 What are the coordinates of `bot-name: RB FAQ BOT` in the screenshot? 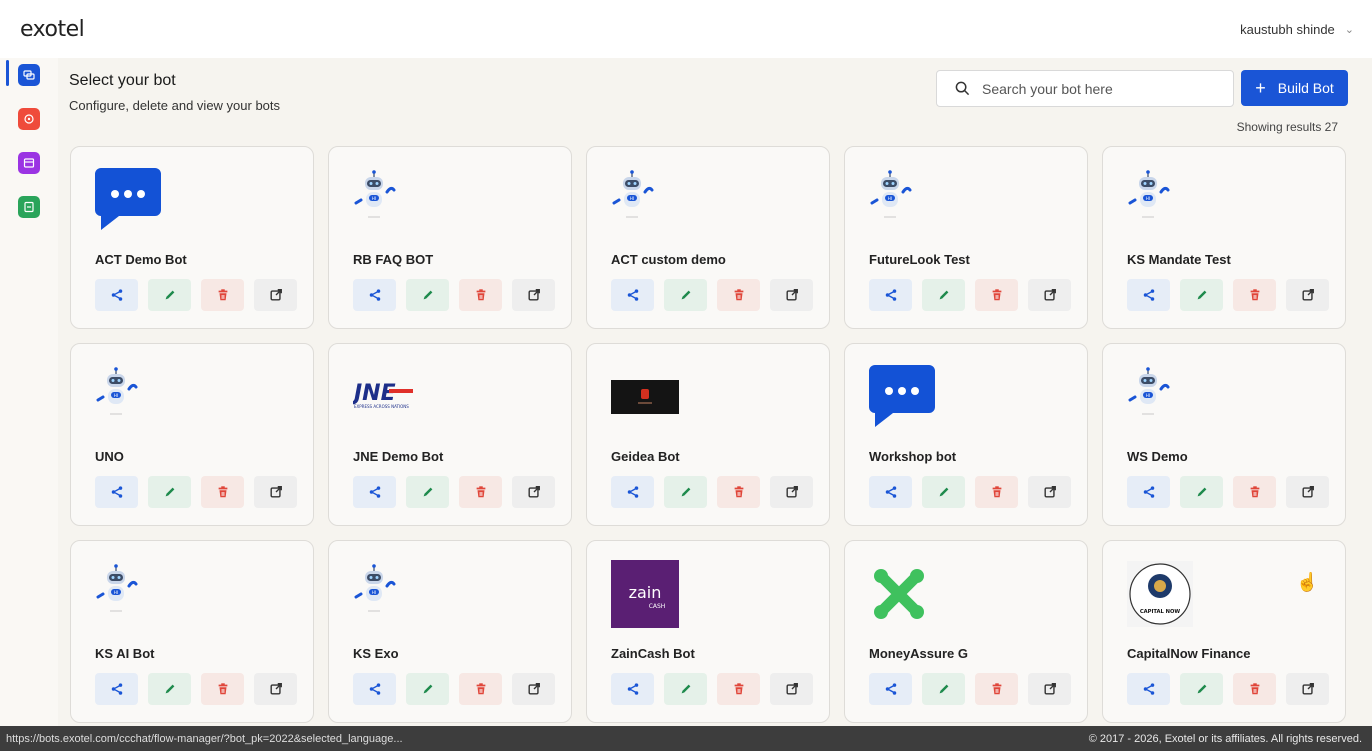 It's located at (393, 259).